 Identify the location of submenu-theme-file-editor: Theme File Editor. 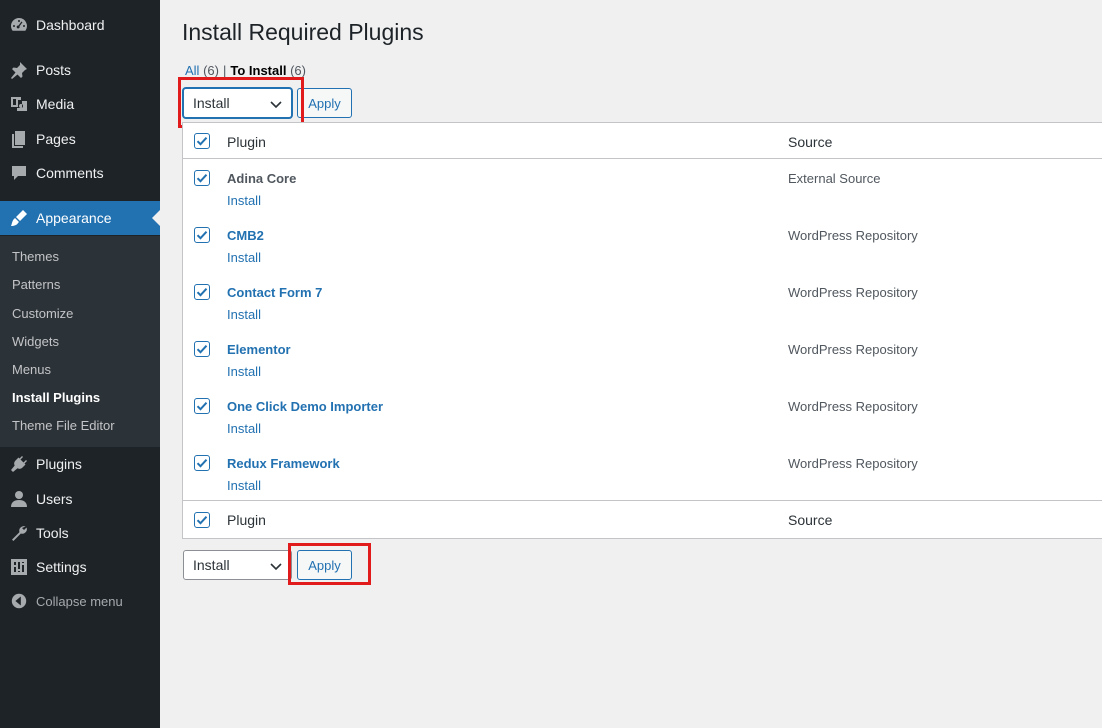
(63, 425).